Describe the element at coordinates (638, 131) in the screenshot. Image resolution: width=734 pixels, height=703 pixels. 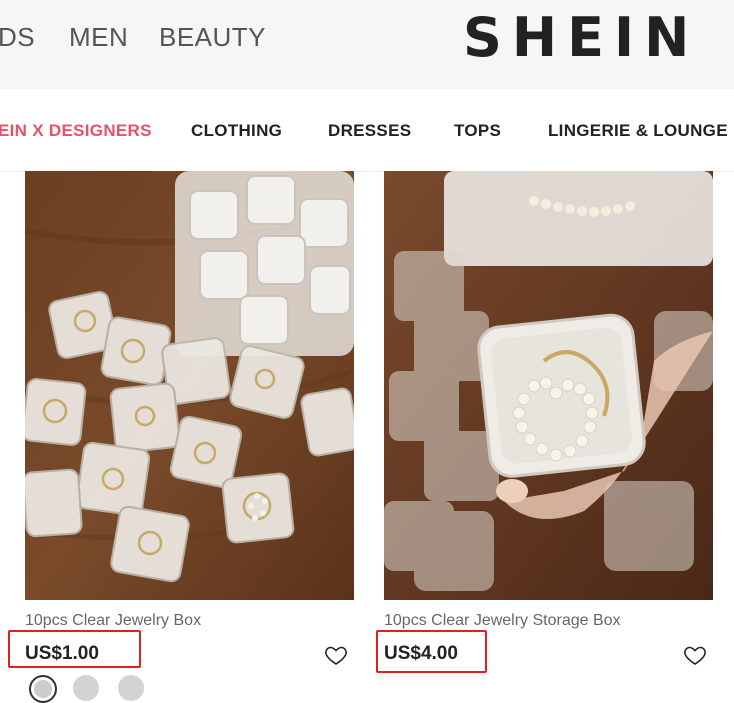
I see `category-lingerie-lounge: LINGERIE & LOUNGE` at that location.